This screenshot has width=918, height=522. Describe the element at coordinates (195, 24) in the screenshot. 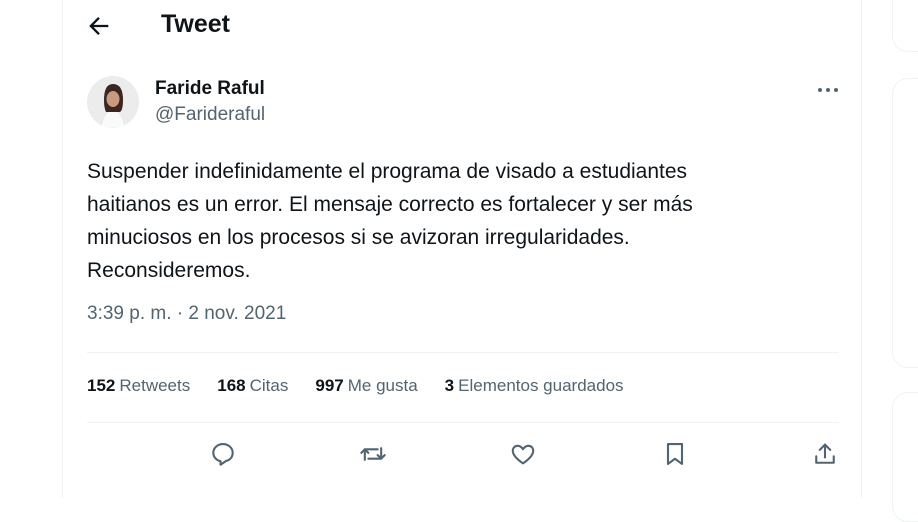

I see `page-title: Tweet` at that location.